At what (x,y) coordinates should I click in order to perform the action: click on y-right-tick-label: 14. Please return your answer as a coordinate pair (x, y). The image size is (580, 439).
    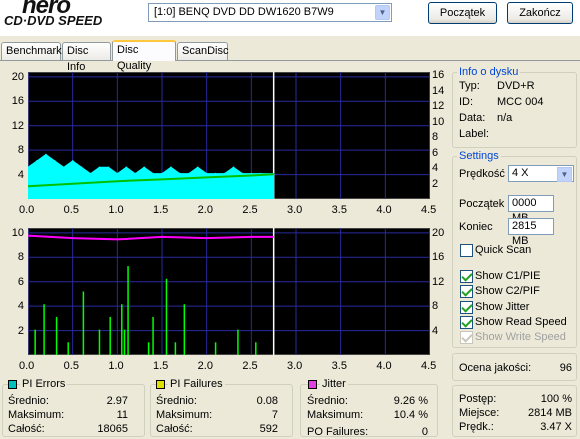
    Looking at the image, I should click on (438, 90).